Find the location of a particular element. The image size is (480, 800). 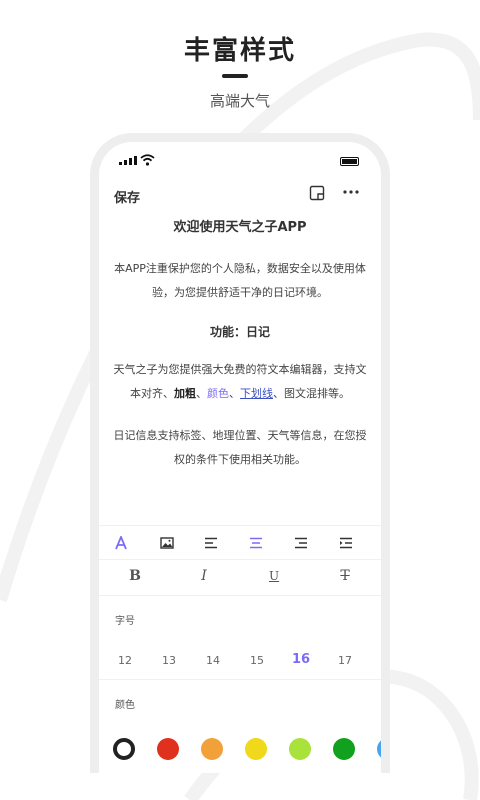

document-paragraph-privacy: 本APP注重保护您的个人隐私，数据安全以及使用体验，为您提供舒适干净的日记环境。 is located at coordinates (240, 280).